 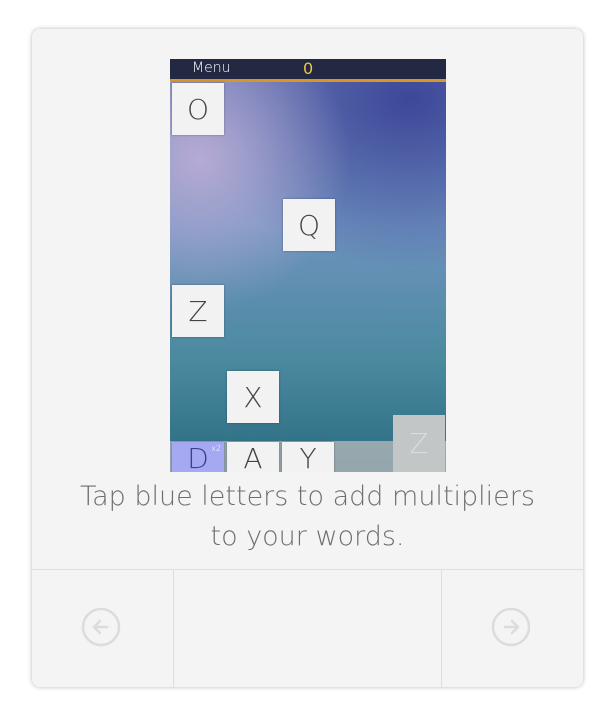 I want to click on score-counter: 0, so click(x=308, y=68).